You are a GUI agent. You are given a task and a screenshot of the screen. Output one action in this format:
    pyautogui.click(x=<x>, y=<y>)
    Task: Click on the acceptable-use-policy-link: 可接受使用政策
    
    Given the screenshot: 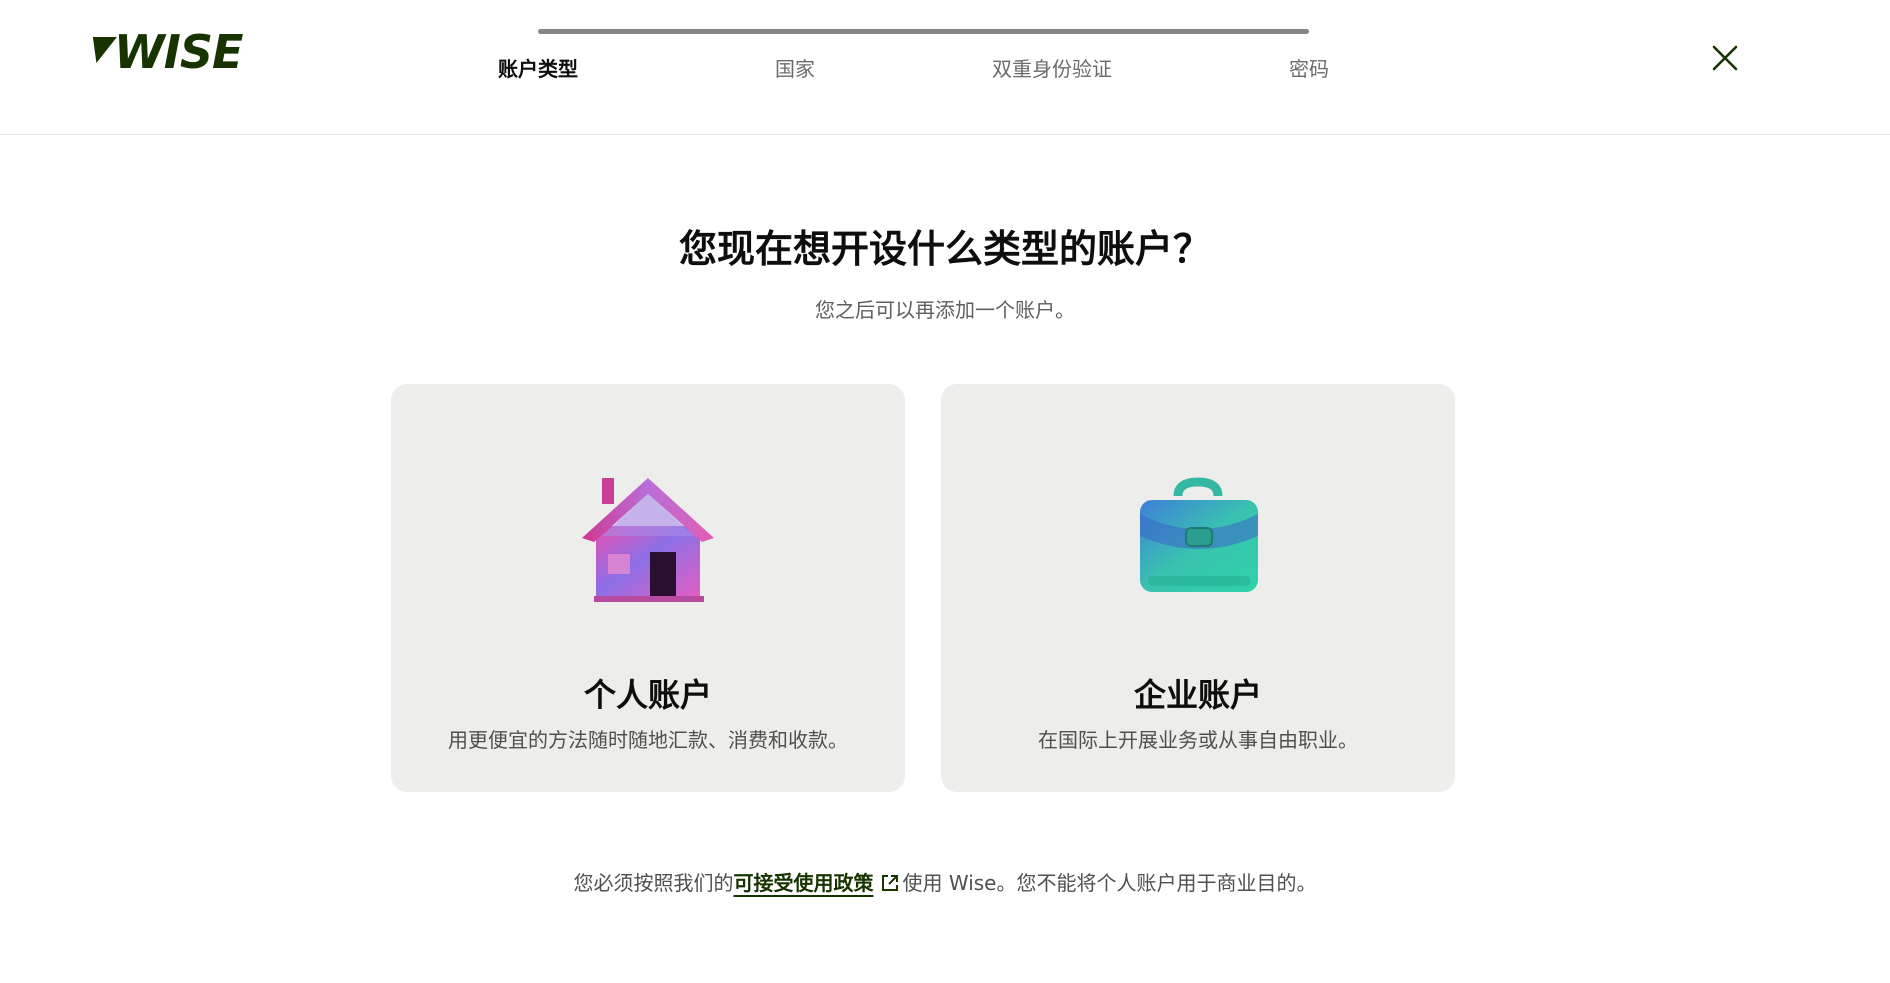 What is the action you would take?
    pyautogui.click(x=818, y=883)
    